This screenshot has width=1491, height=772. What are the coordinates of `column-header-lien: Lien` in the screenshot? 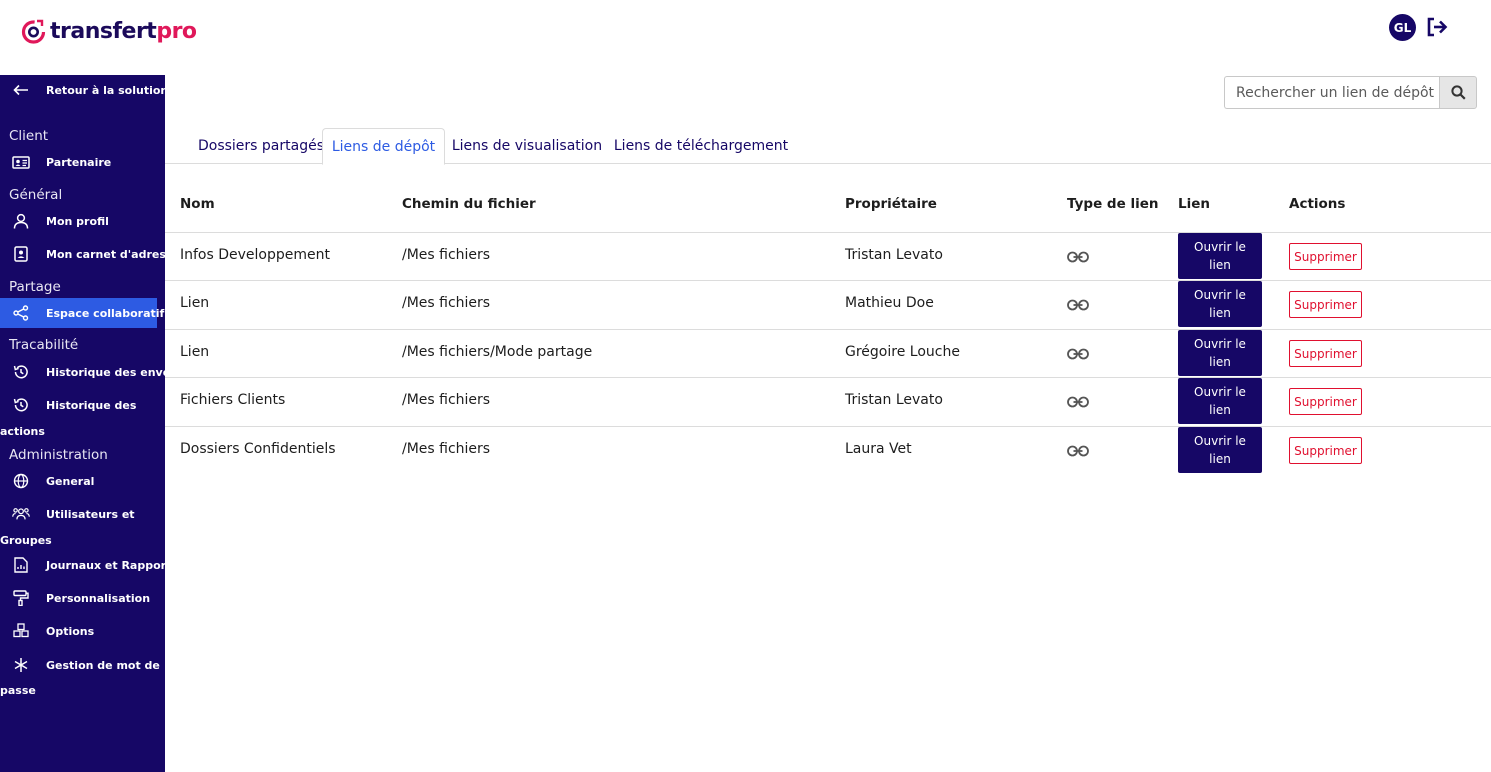 It's located at (1194, 204).